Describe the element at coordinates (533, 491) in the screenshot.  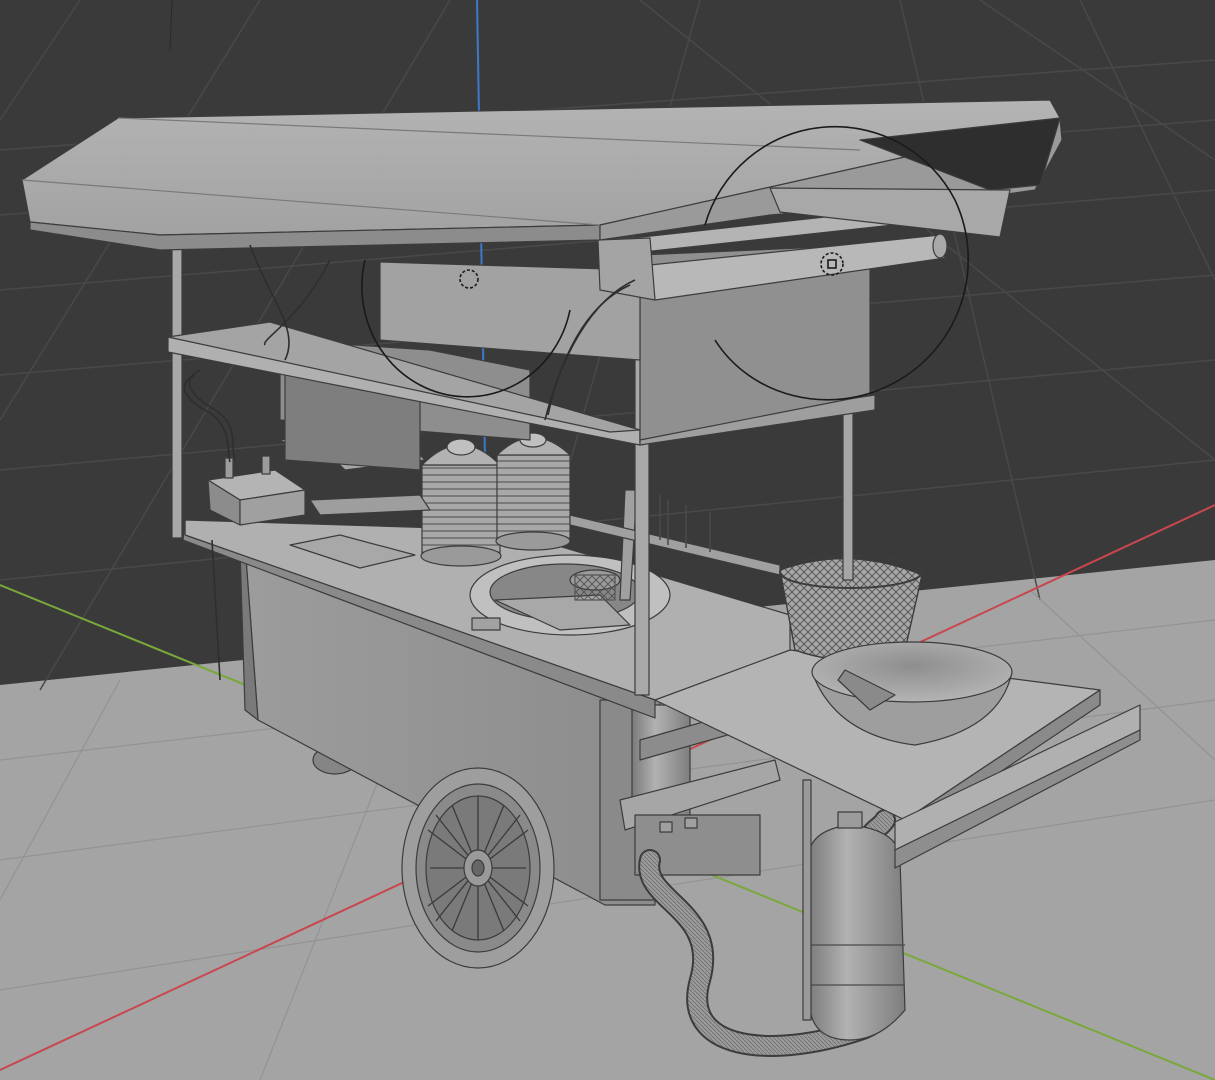
I see `steamer-right` at that location.